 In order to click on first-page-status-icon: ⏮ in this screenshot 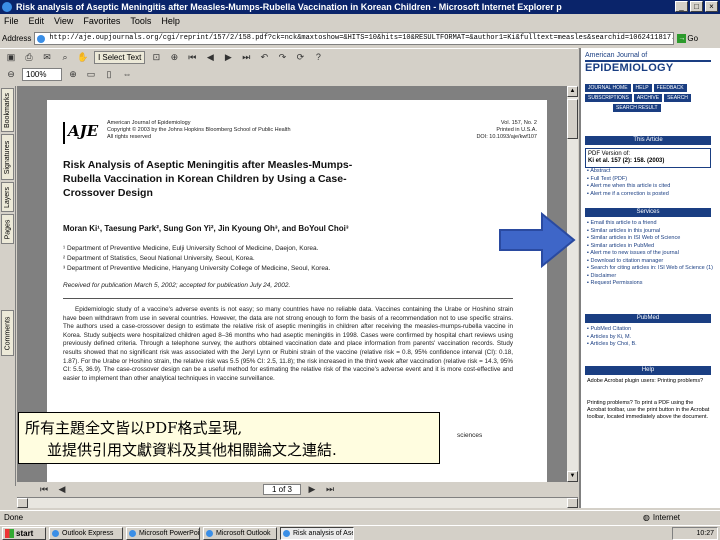, I will do `click(44, 489)`.